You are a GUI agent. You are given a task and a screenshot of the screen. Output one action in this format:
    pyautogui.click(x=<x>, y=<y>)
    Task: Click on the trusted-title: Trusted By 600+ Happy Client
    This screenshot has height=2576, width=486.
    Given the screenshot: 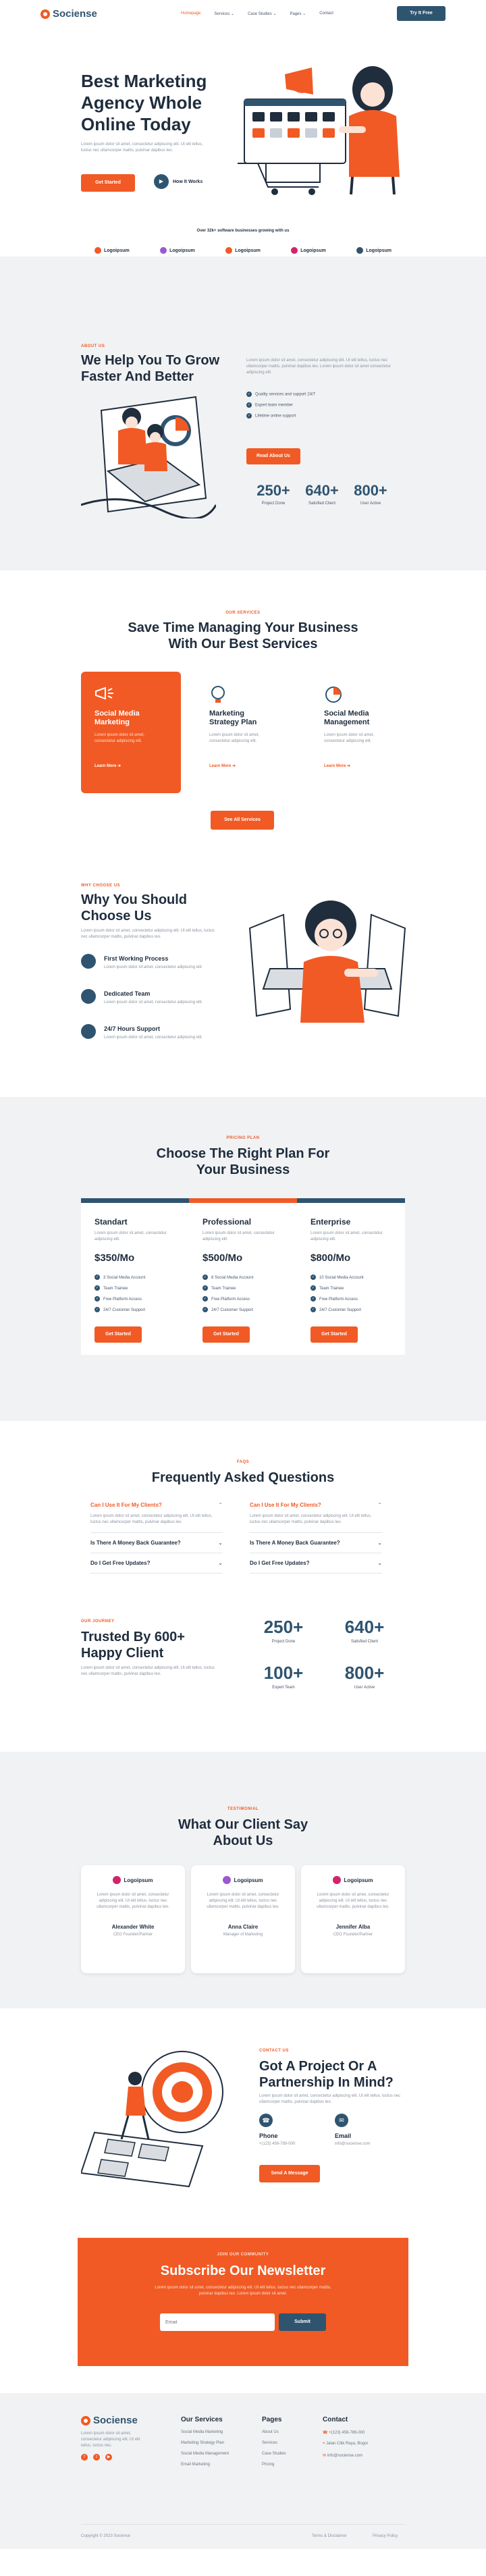 What is the action you would take?
    pyautogui.click(x=133, y=1645)
    